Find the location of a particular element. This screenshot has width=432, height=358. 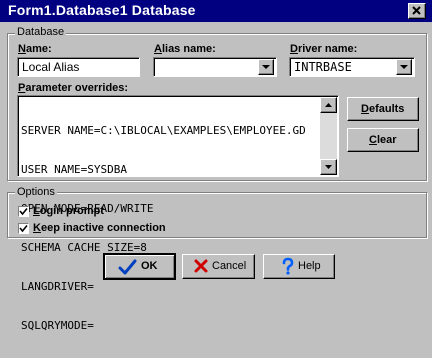

driver-name-label: Driver name: is located at coordinates (324, 49).